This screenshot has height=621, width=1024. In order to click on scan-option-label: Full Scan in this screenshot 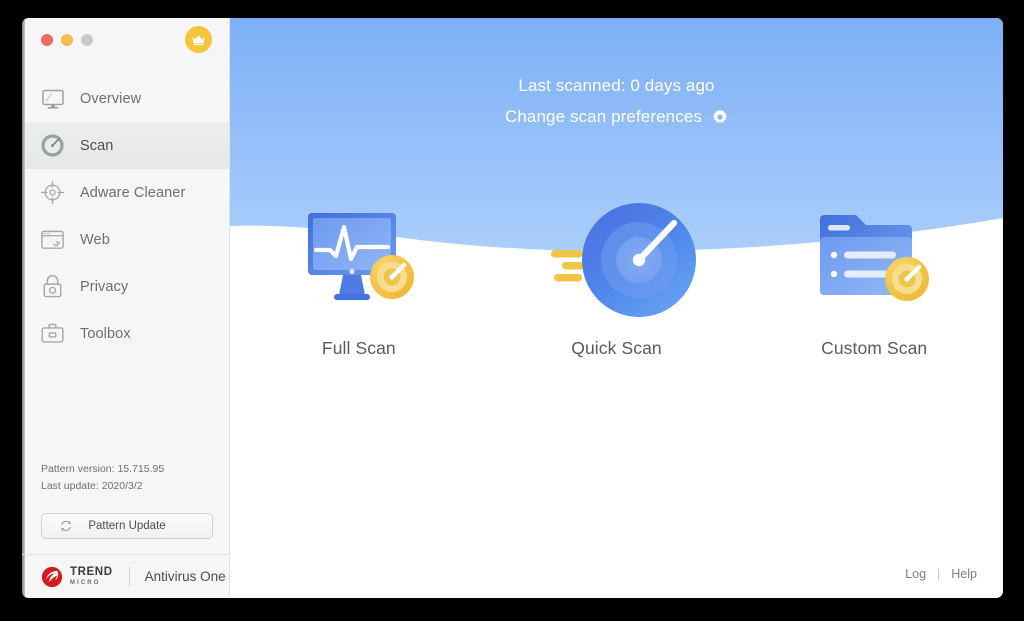, I will do `click(358, 348)`.